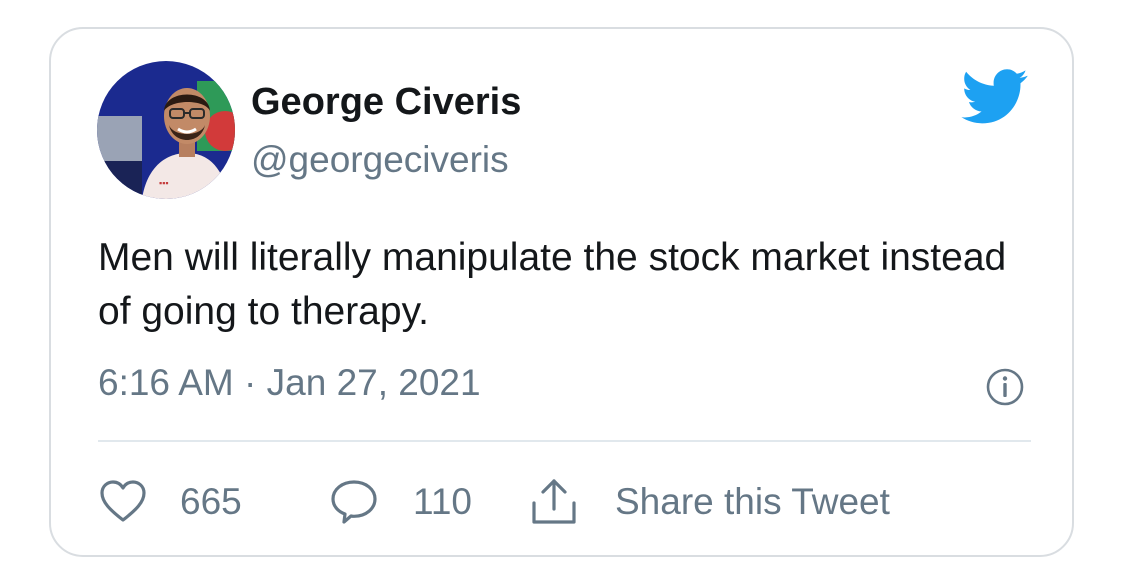 This screenshot has width=1125, height=568. What do you see at coordinates (564, 441) in the screenshot?
I see `divider` at bounding box center [564, 441].